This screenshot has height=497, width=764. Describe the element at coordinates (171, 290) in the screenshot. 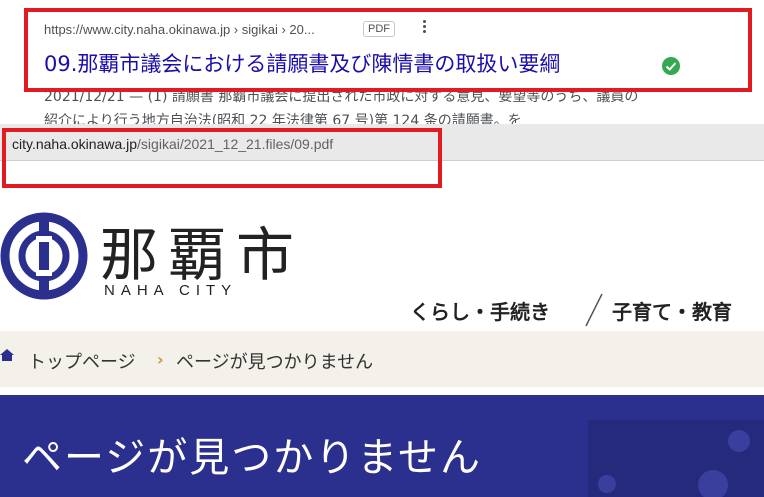

I see `site-logo-english: NAHA CITY` at that location.